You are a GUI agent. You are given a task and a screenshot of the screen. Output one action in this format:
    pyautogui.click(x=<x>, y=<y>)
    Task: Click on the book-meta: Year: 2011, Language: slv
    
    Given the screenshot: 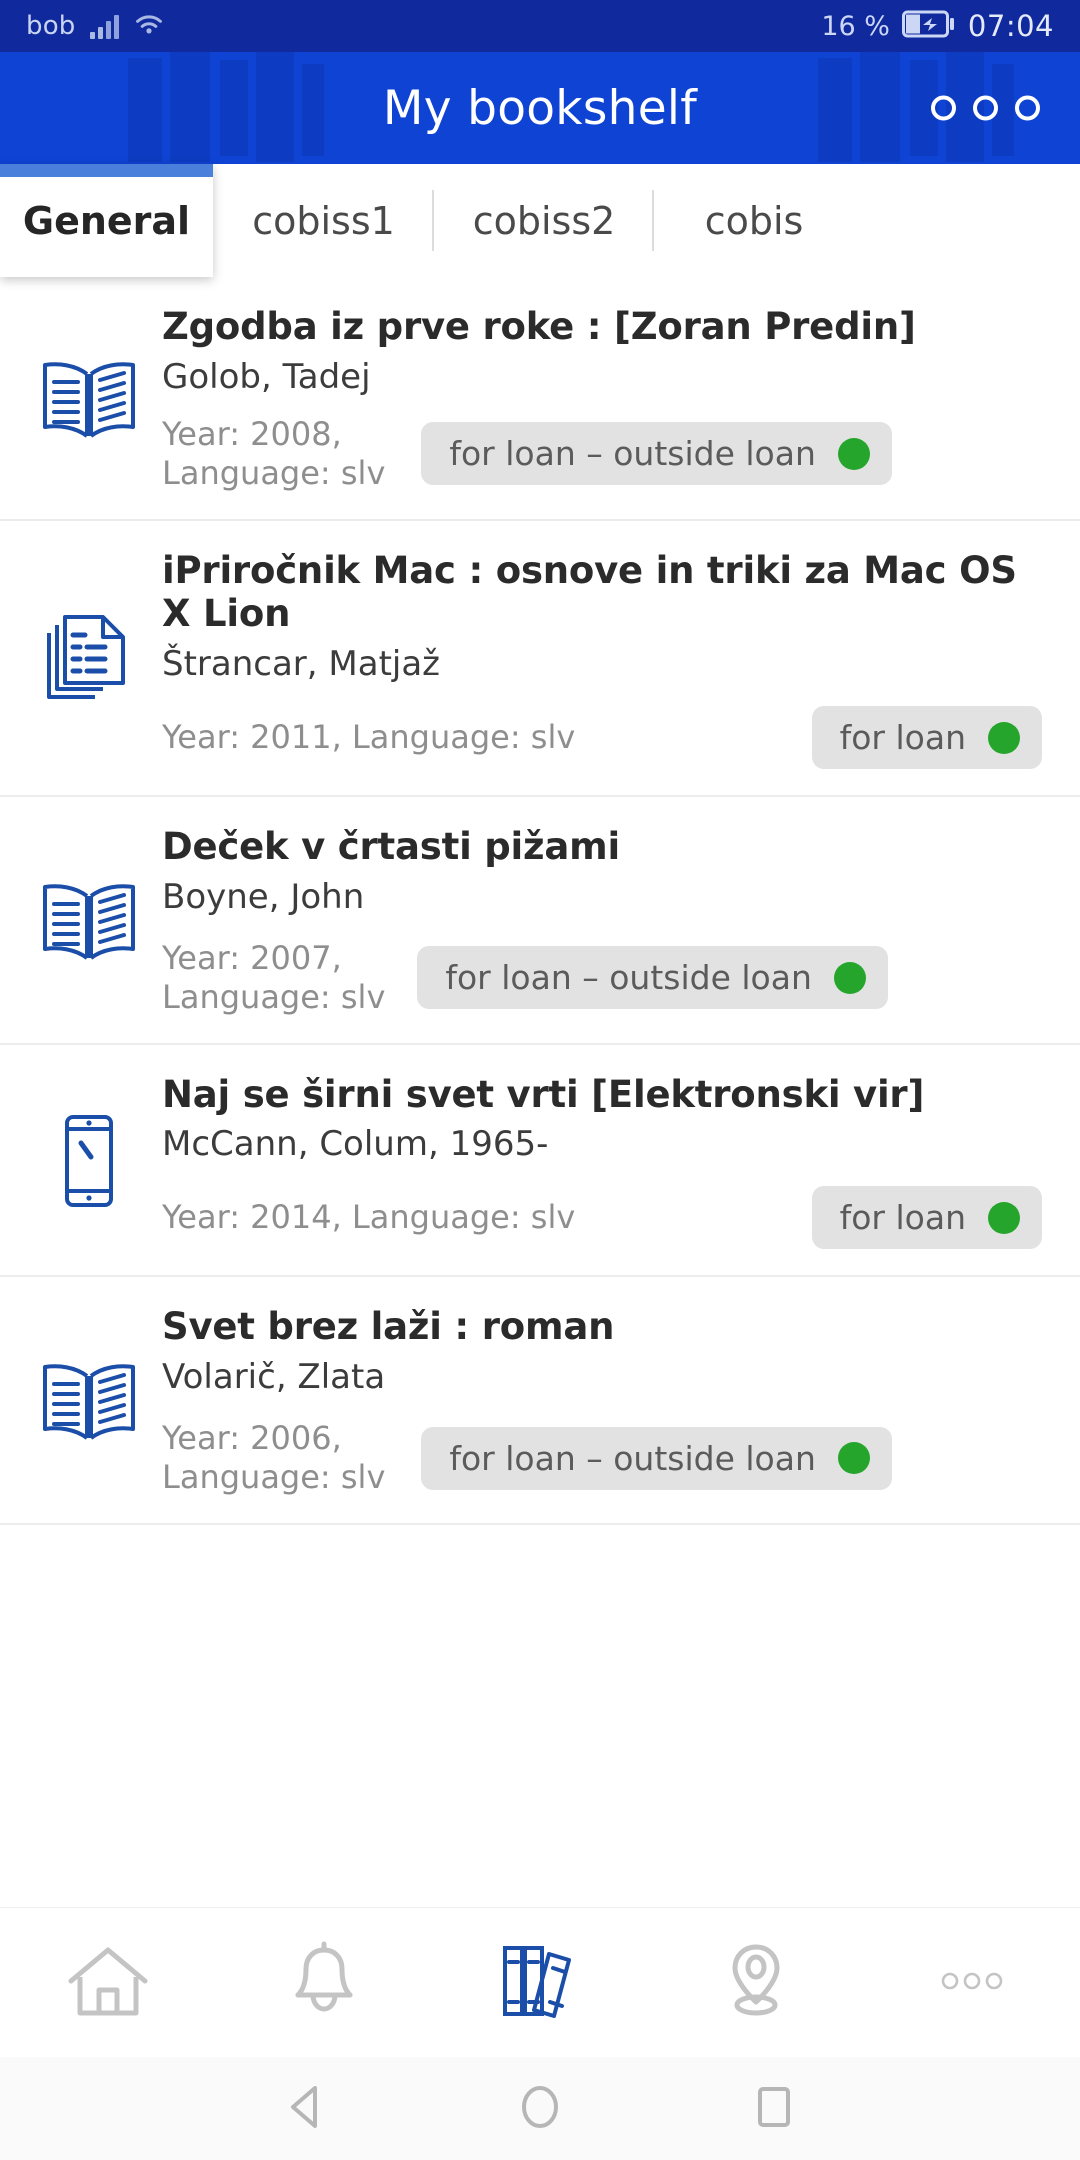 What is the action you would take?
    pyautogui.click(x=369, y=737)
    